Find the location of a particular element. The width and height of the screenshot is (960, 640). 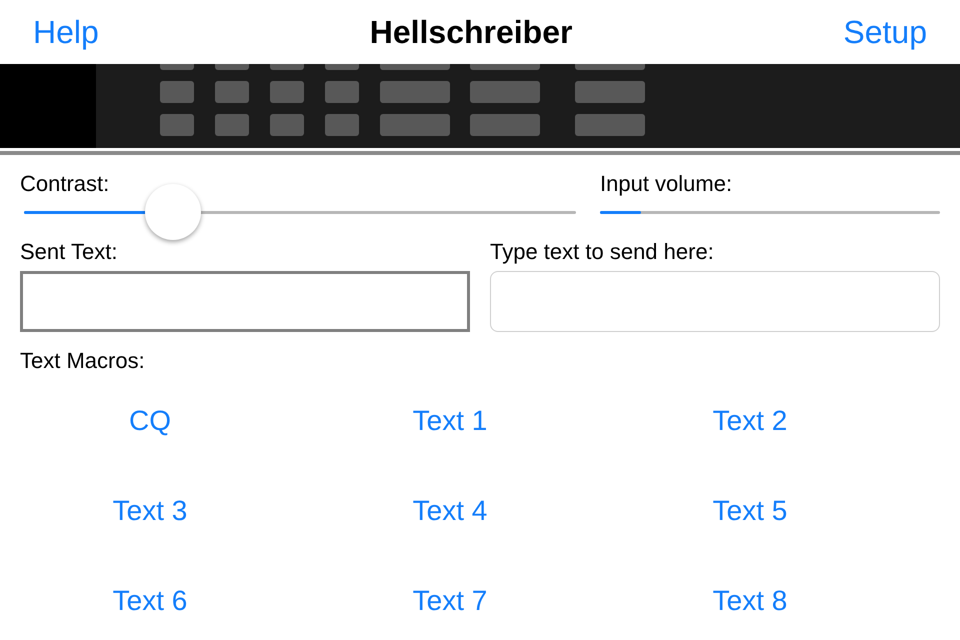

macro-button: Text 2 is located at coordinates (750, 421).